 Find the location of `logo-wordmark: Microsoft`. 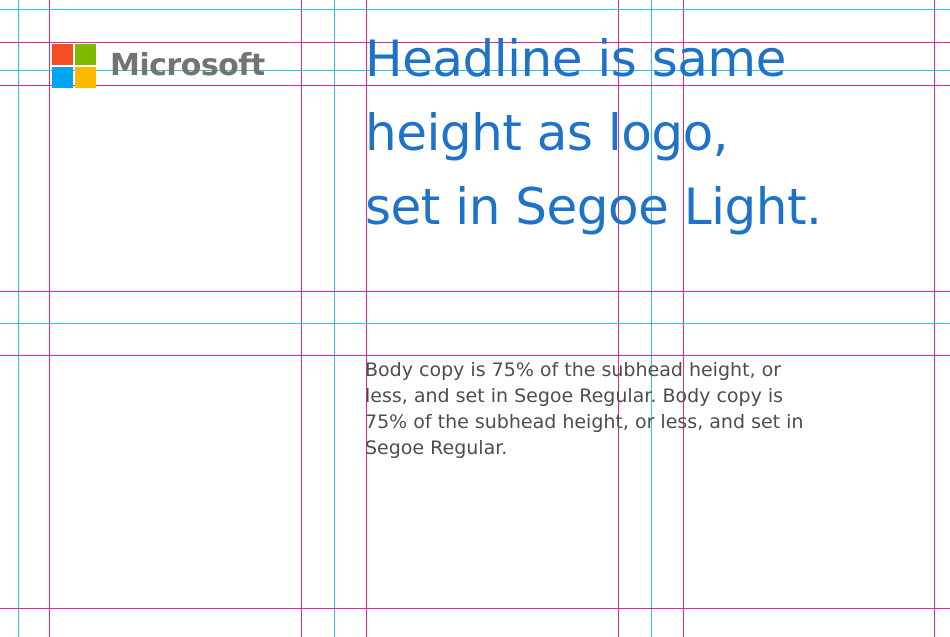

logo-wordmark: Microsoft is located at coordinates (187, 65).